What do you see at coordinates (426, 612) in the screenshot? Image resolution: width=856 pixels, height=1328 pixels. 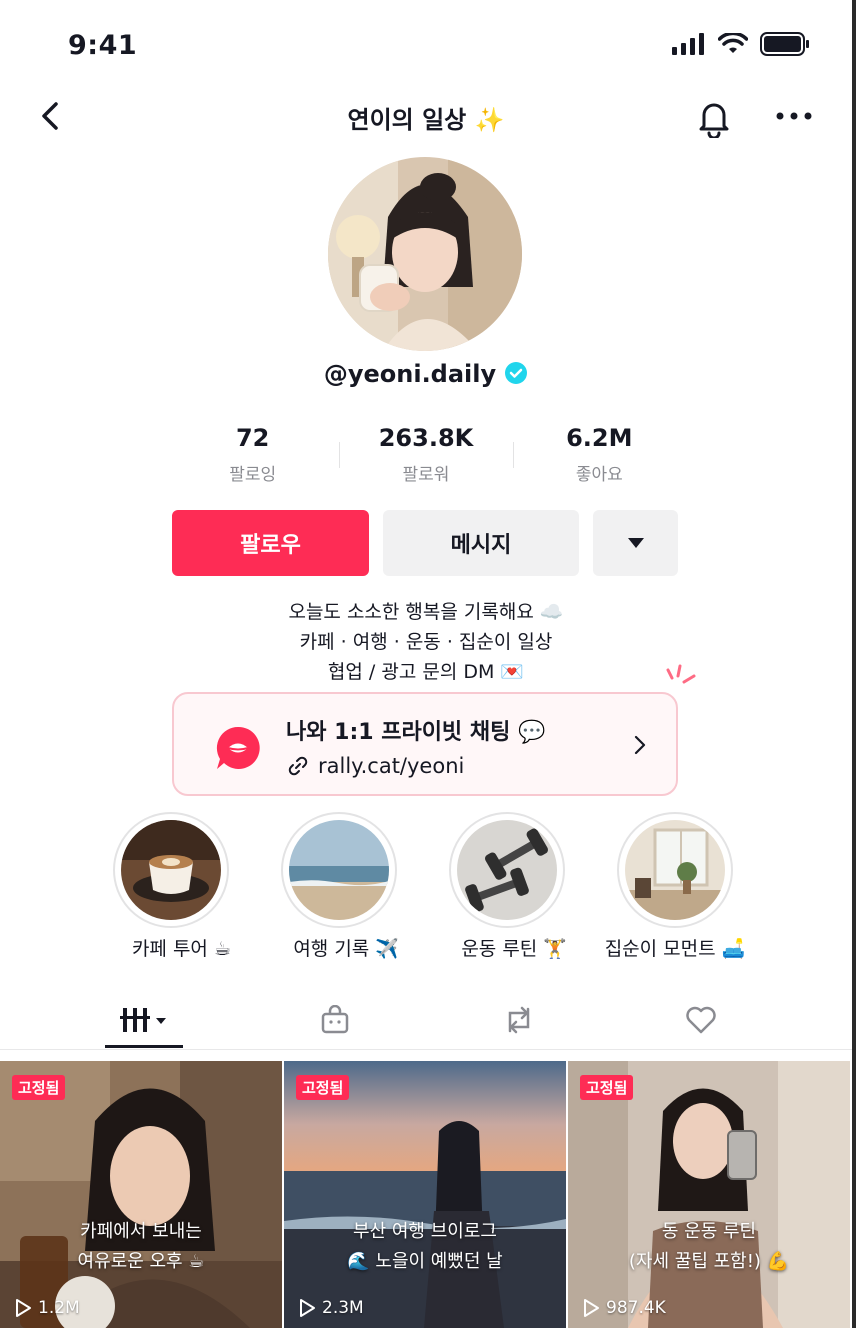 I see `bio-line: 오늘도 소소한 행복을 기록해요 ☁️` at bounding box center [426, 612].